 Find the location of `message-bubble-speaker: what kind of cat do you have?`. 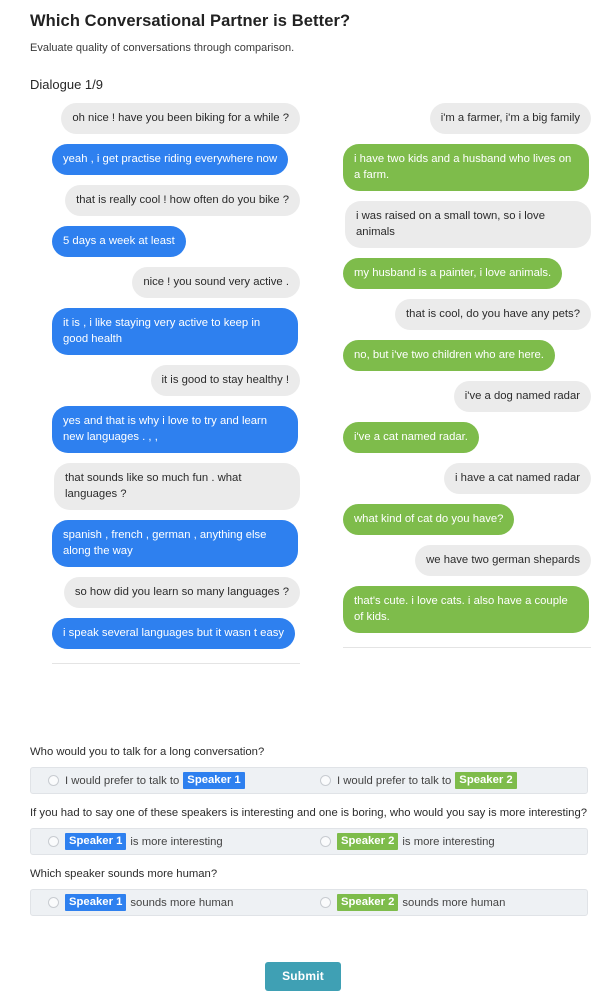

message-bubble-speaker: what kind of cat do you have? is located at coordinates (429, 519).